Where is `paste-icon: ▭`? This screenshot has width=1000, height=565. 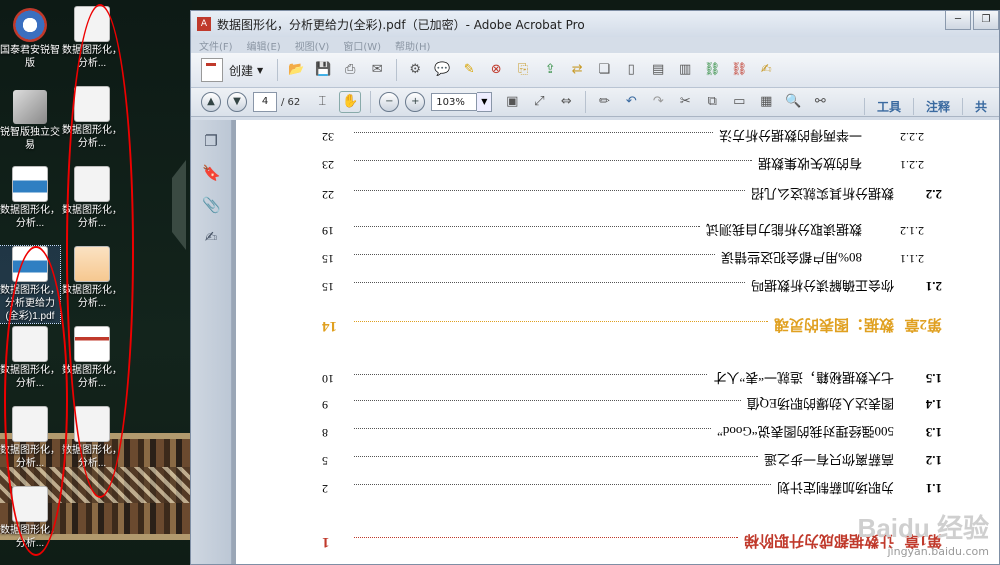 paste-icon: ▭ is located at coordinates (739, 102).